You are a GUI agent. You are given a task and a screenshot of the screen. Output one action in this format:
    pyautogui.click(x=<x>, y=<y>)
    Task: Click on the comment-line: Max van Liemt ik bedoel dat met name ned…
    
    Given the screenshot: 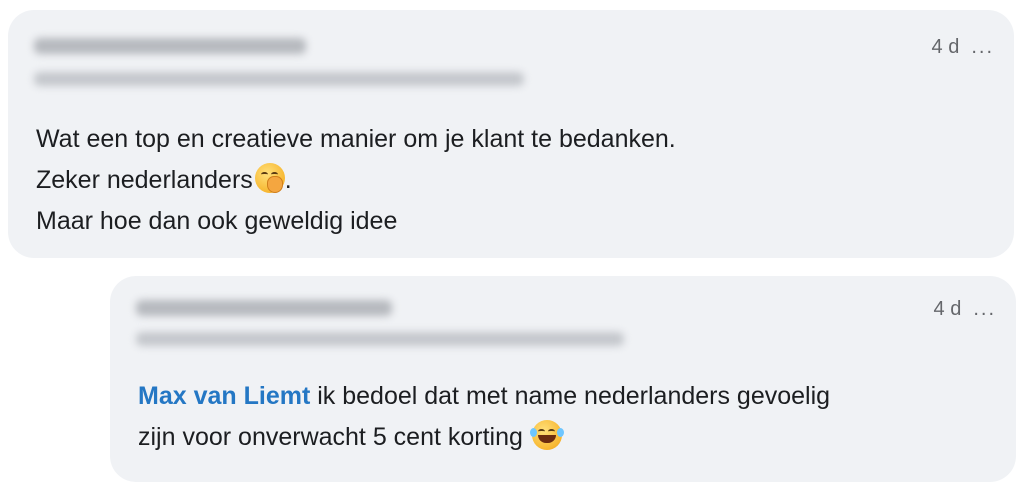 What is the action you would take?
    pyautogui.click(x=484, y=396)
    